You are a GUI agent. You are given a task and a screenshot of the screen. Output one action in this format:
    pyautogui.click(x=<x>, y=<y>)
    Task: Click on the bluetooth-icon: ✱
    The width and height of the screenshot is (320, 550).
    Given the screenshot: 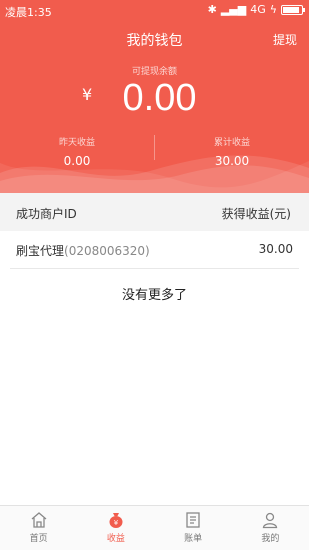 What is the action you would take?
    pyautogui.click(x=212, y=9)
    